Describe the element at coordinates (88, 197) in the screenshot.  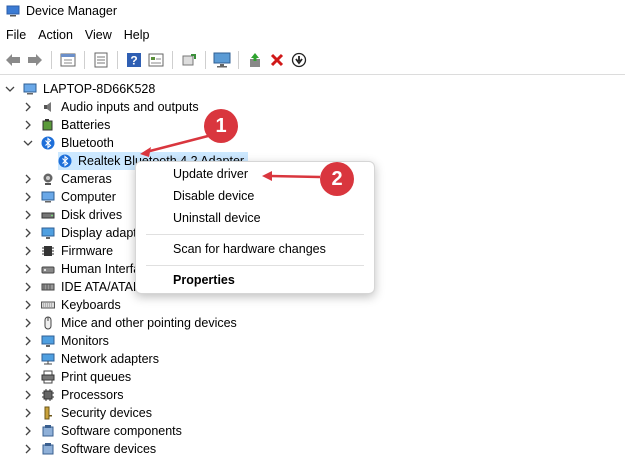
I see `tree-item-label: Computer` at that location.